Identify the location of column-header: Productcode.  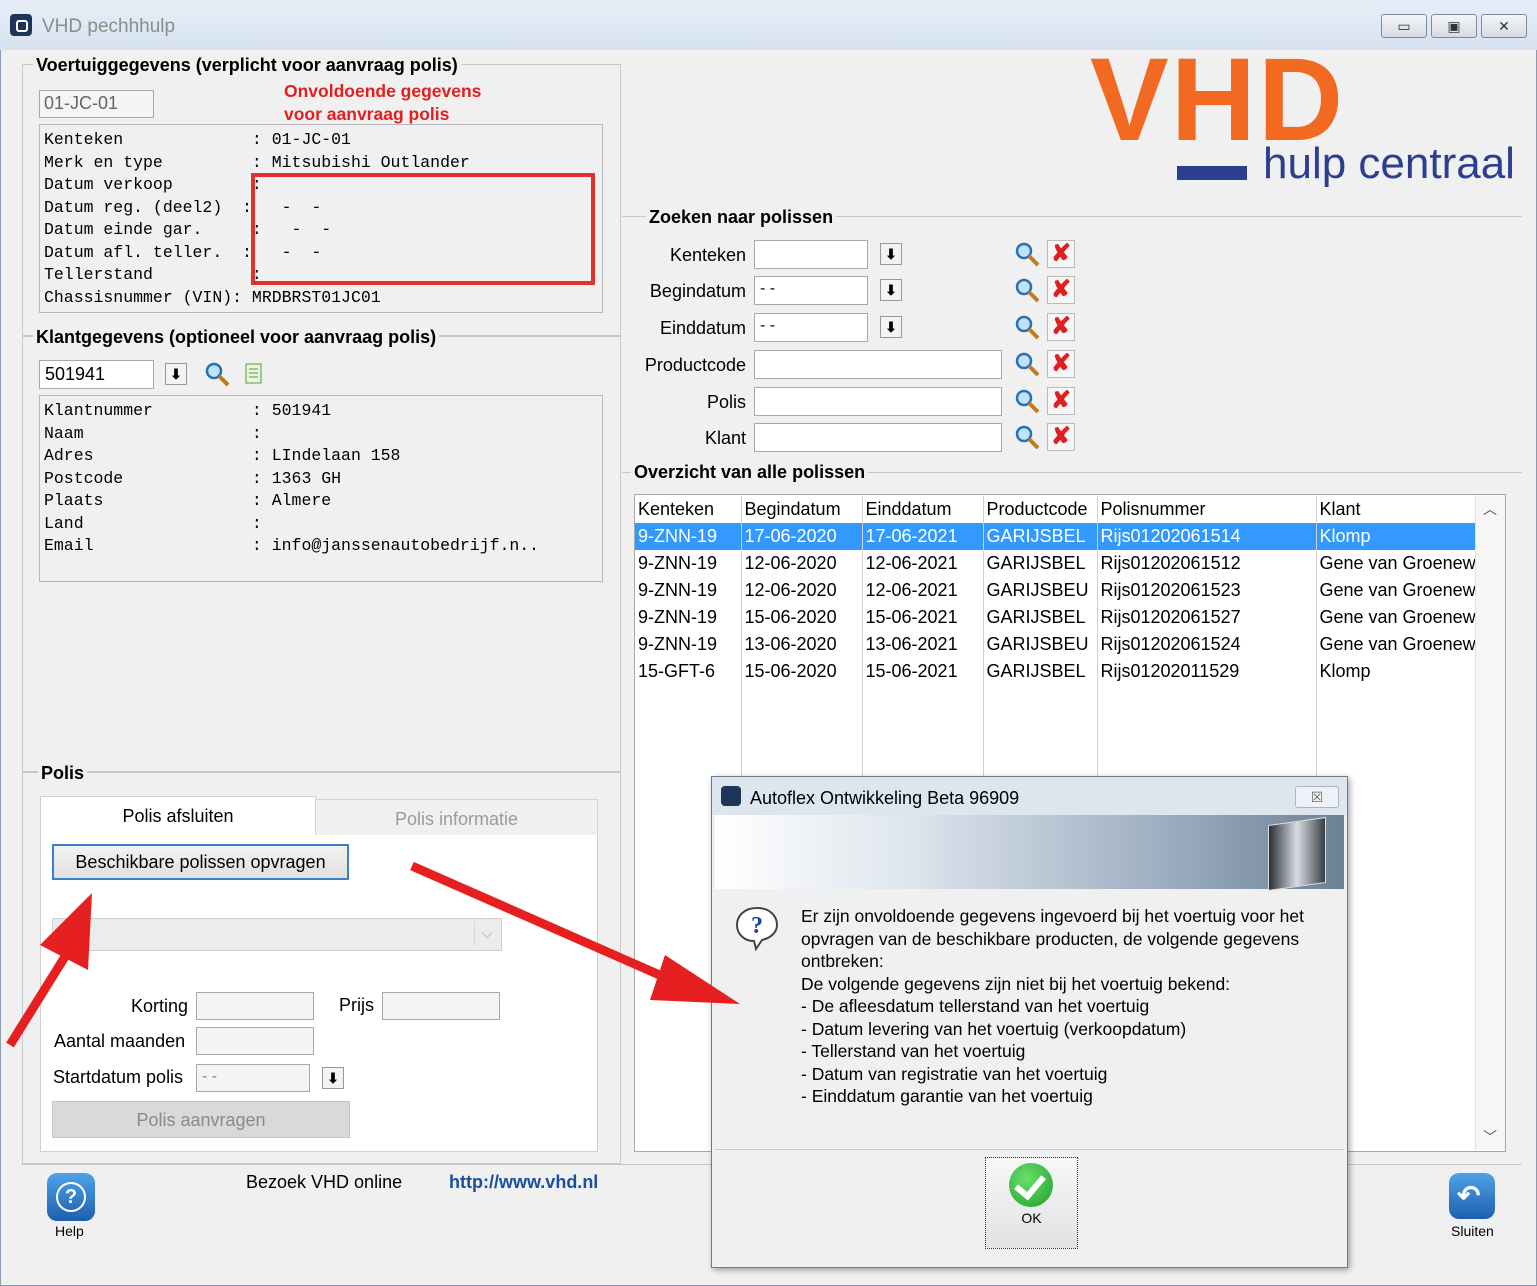
(1040, 509).